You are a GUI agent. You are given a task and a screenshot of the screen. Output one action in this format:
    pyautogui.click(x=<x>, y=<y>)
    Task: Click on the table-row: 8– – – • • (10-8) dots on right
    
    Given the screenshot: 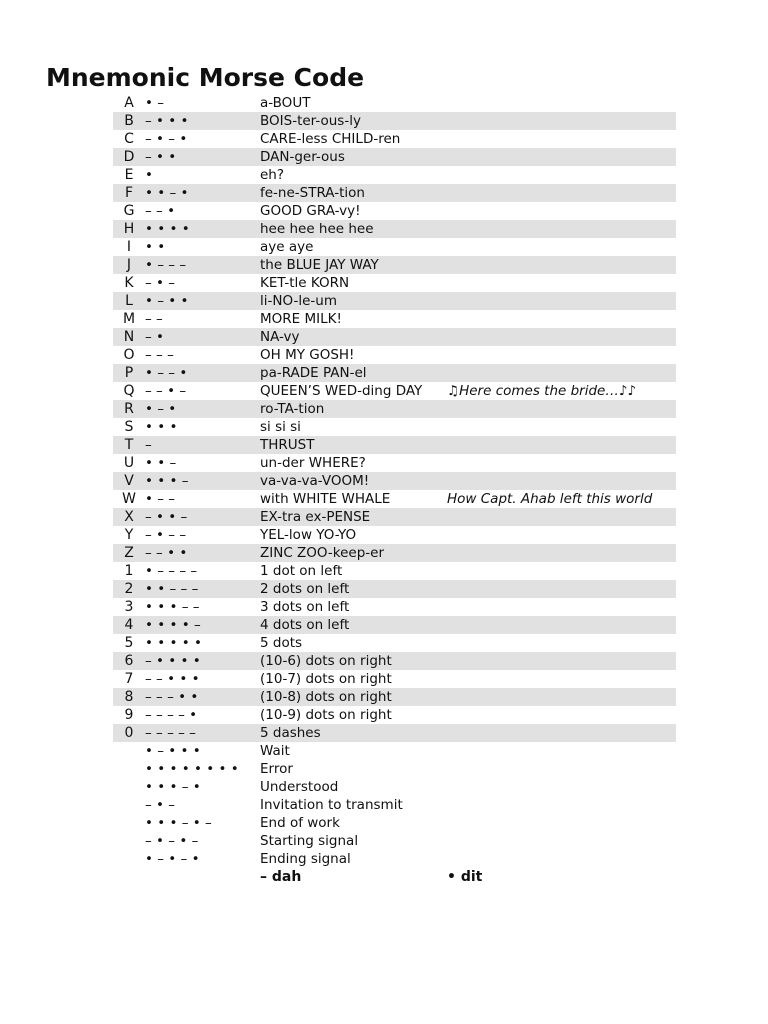 What is the action you would take?
    pyautogui.click(x=394, y=697)
    